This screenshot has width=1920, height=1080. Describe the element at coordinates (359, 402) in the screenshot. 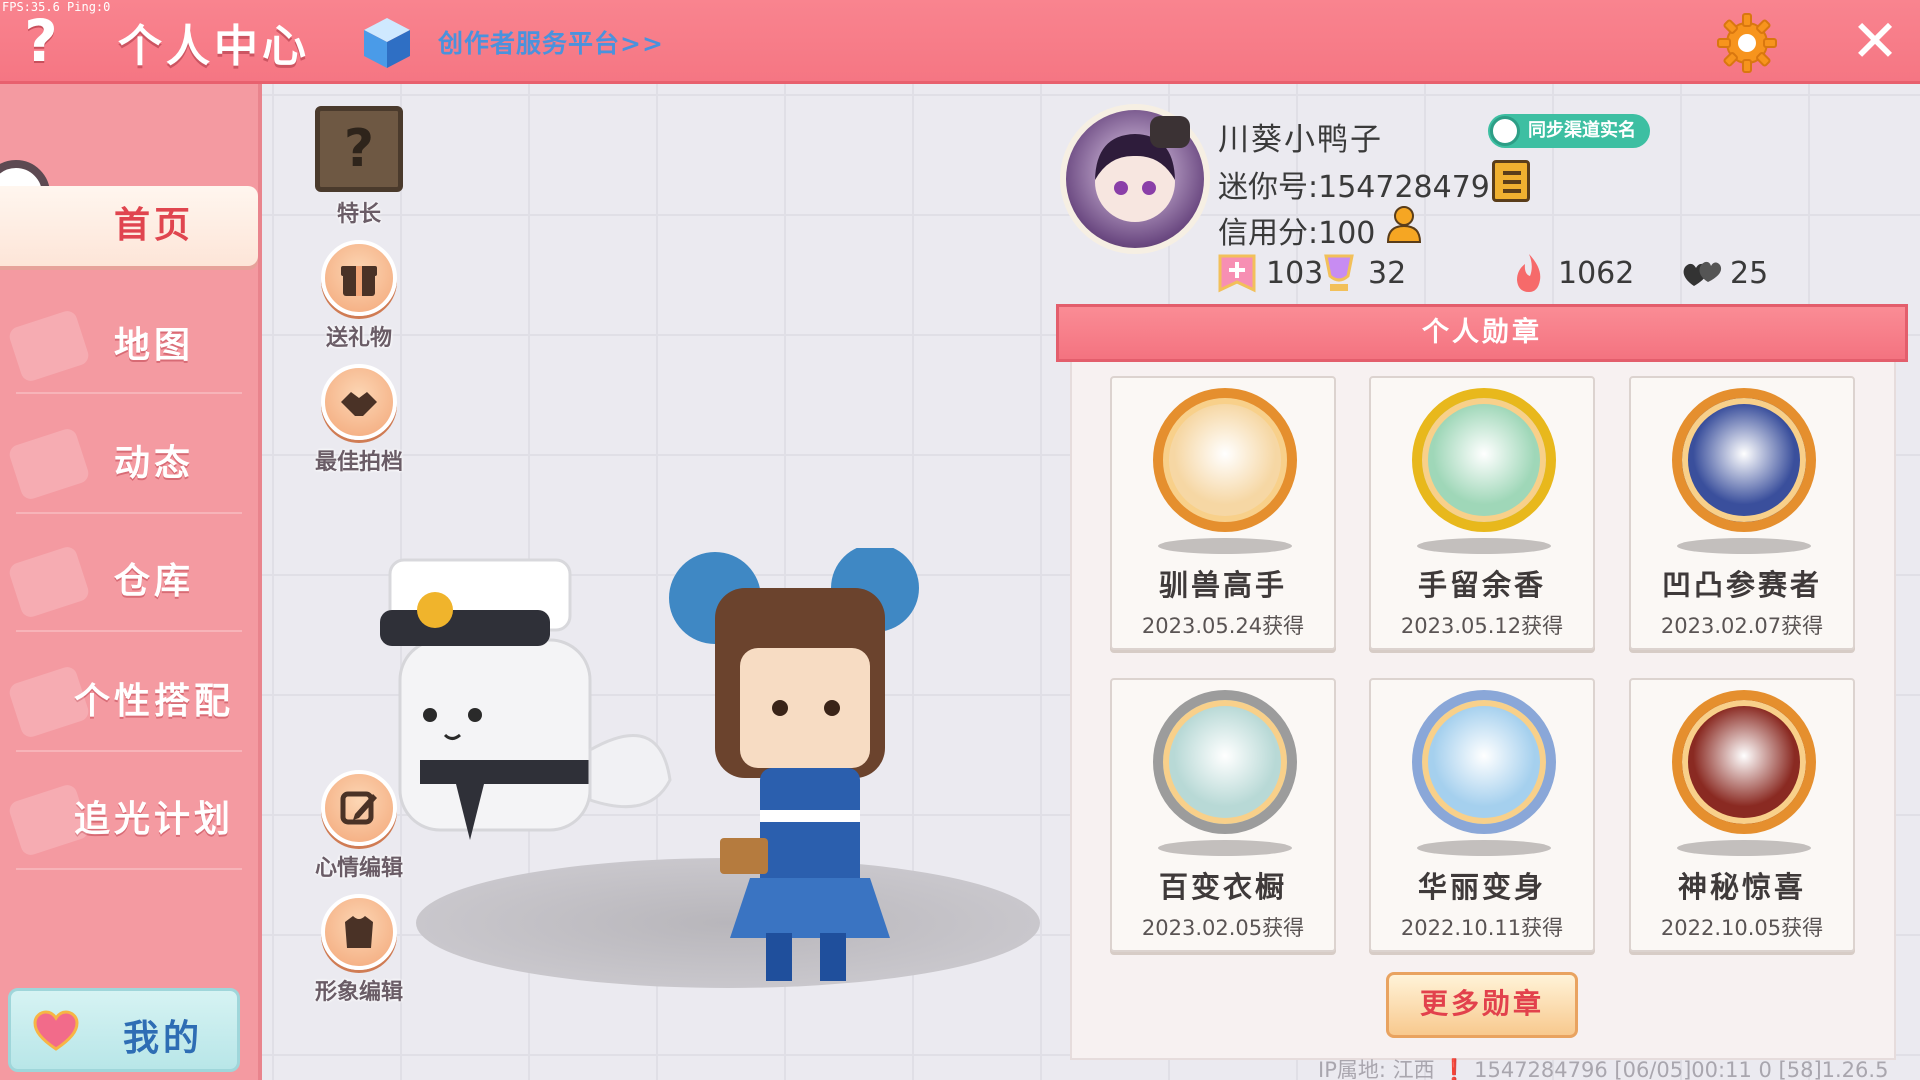

I see `handshake-icon` at that location.